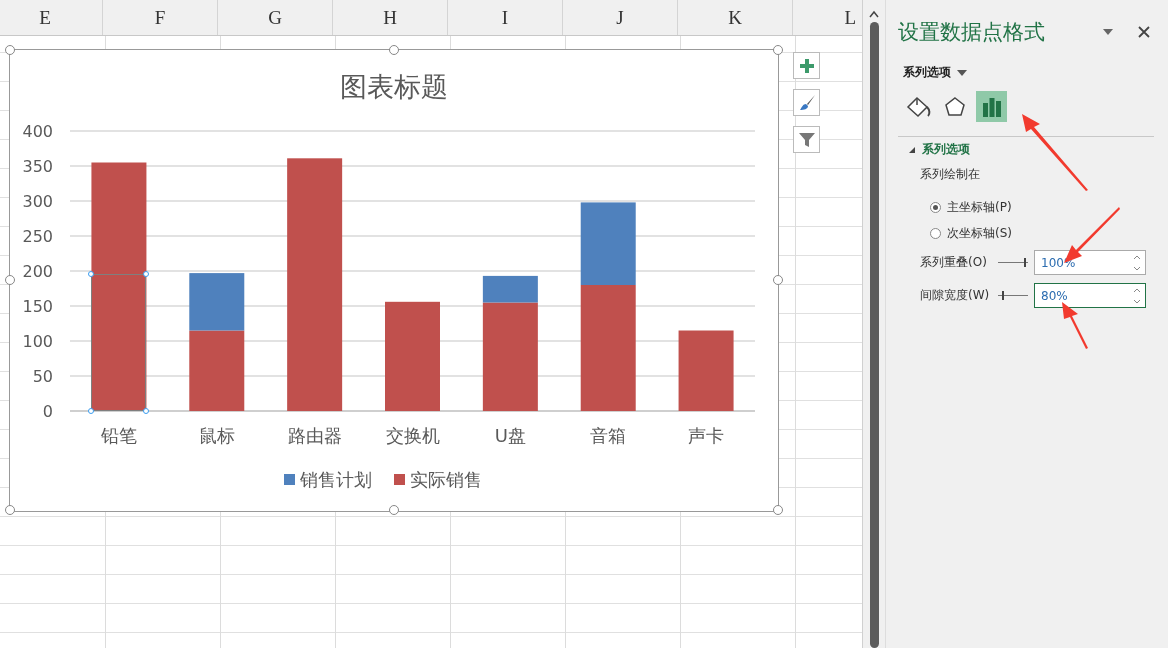  I want to click on paint-bucket-icon, so click(917, 106).